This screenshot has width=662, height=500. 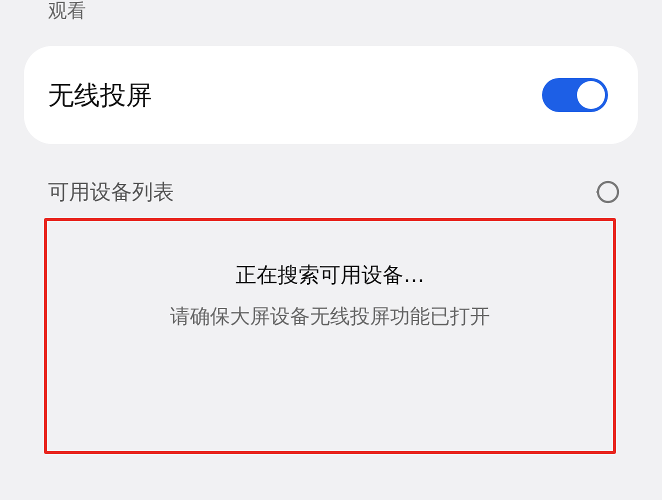 What do you see at coordinates (100, 96) in the screenshot?
I see `setting-label: 无线投屏` at bounding box center [100, 96].